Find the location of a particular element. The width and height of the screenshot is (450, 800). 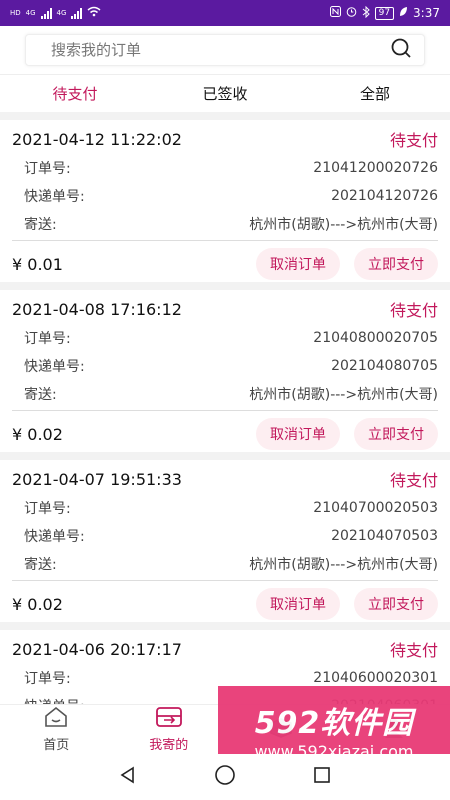

nfc-icon is located at coordinates (335, 13).